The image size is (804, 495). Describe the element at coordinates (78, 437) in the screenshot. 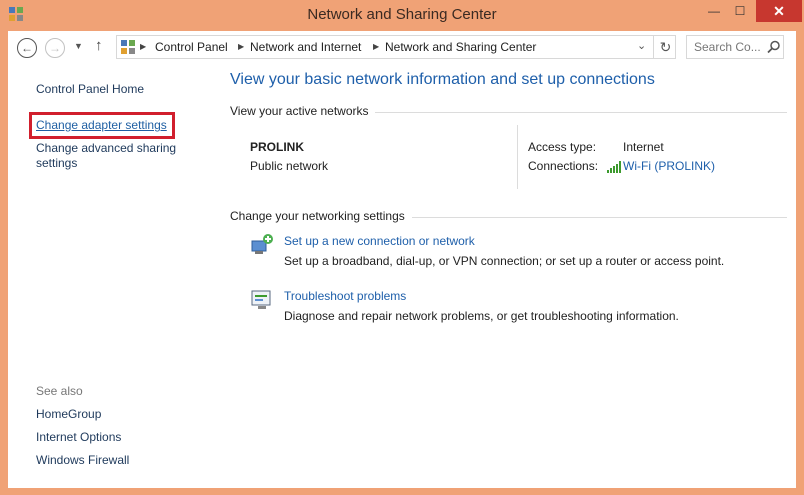

I see `sidebar-item-internet-options: Internet Options` at that location.